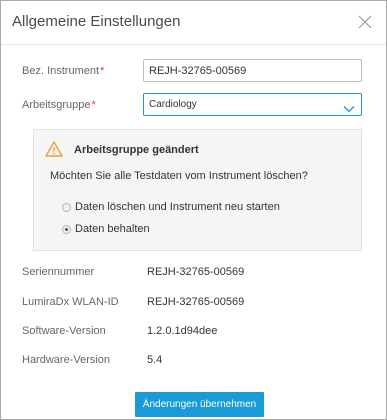  Describe the element at coordinates (96, 21) in the screenshot. I see `dialog-title: Allgemeine Einstellungen` at that location.